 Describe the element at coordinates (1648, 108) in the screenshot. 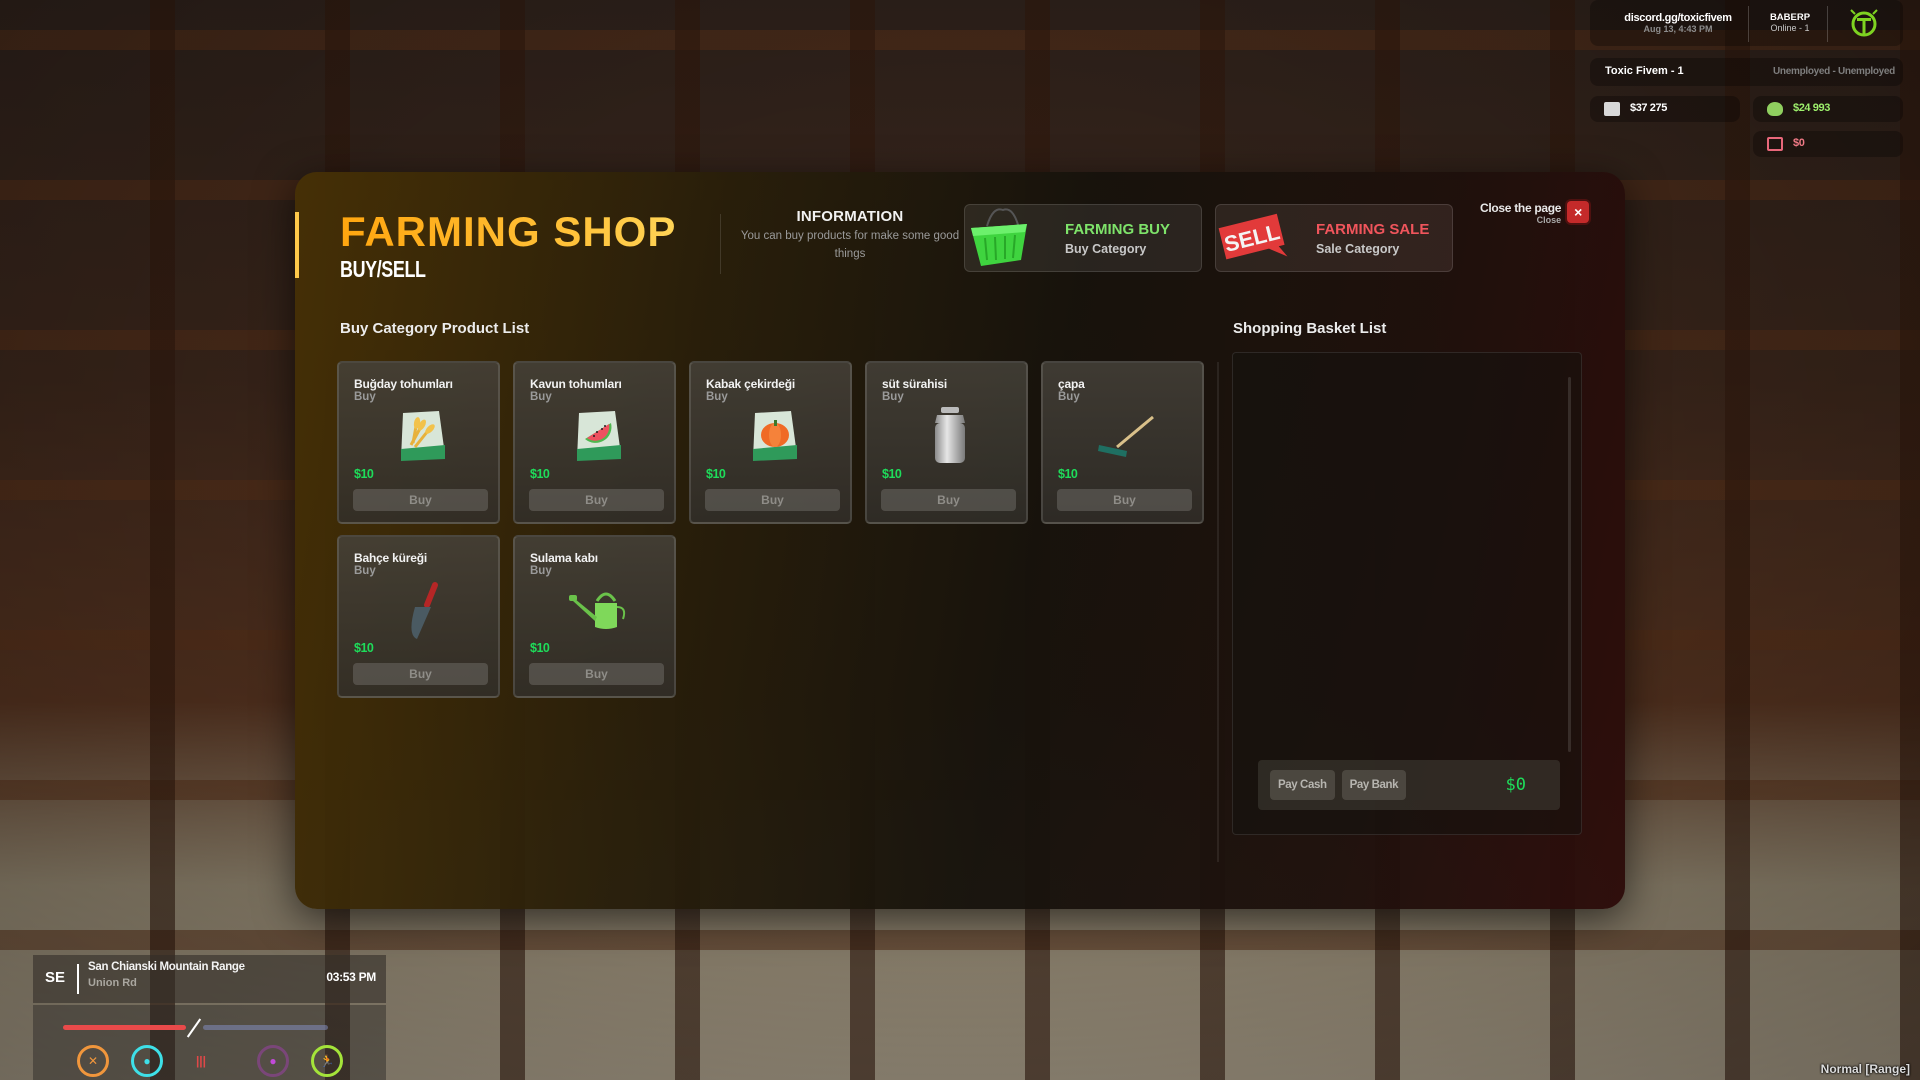

I see `bank-amount: $37 275` at that location.